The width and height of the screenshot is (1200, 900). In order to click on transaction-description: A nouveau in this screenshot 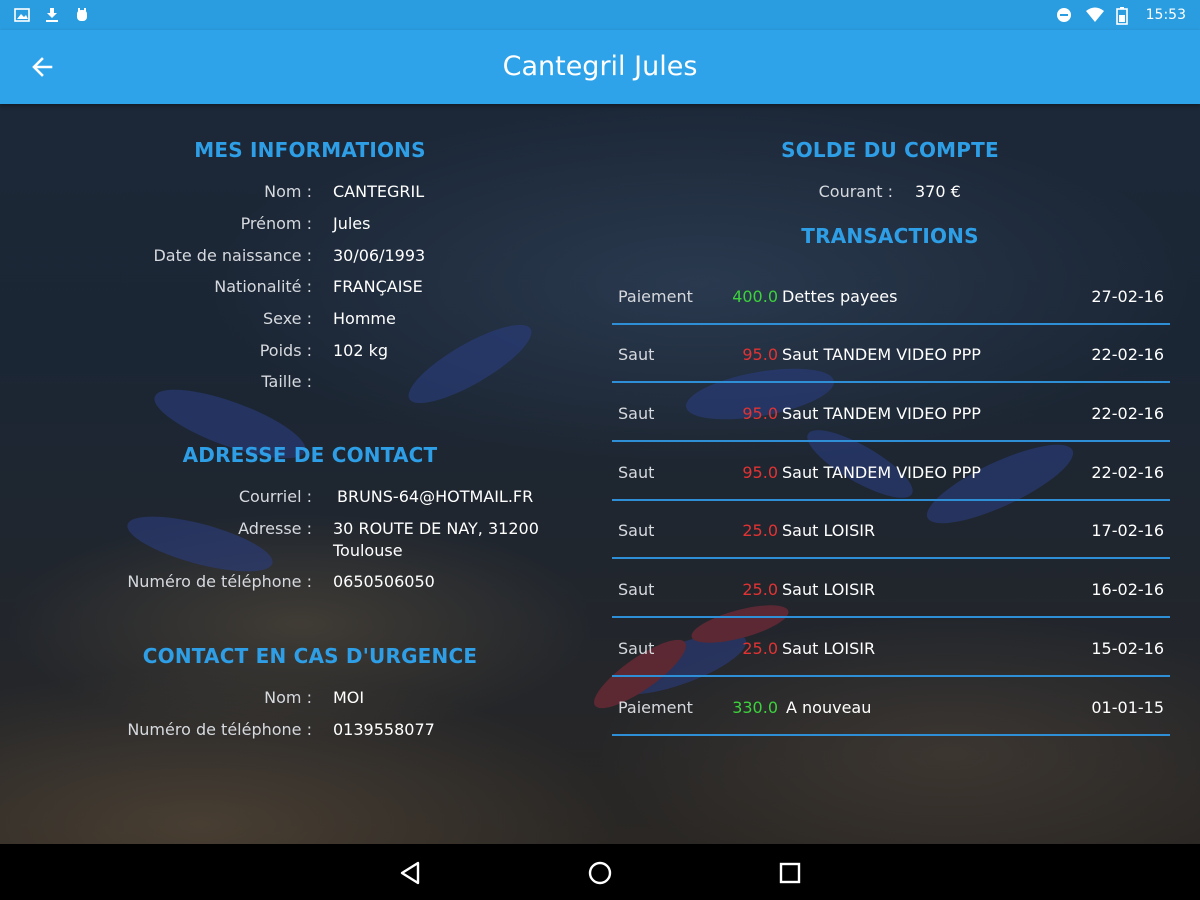, I will do `click(829, 707)`.